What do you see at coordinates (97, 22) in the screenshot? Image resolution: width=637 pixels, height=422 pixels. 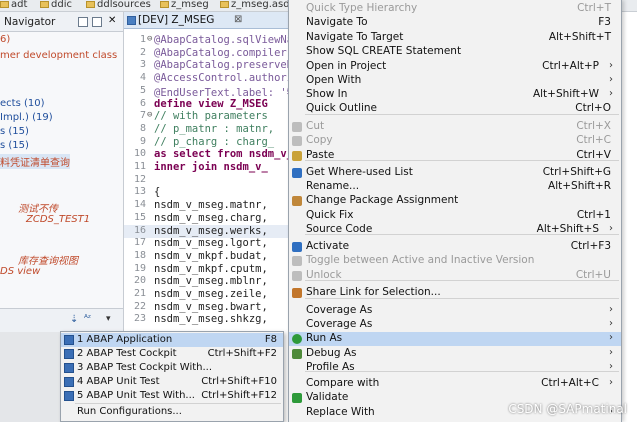 I see `link-editor-icon` at bounding box center [97, 22].